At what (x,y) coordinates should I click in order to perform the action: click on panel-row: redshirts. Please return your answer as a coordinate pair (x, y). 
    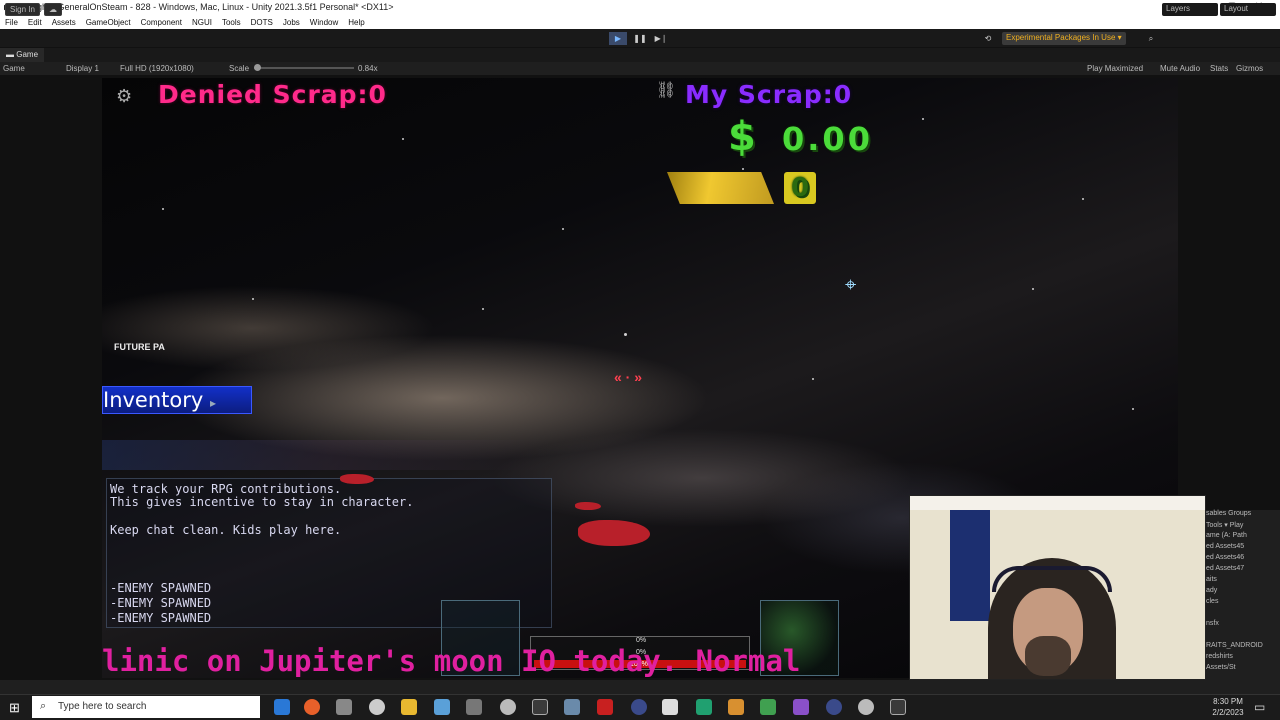
    Looking at the image, I should click on (1243, 658).